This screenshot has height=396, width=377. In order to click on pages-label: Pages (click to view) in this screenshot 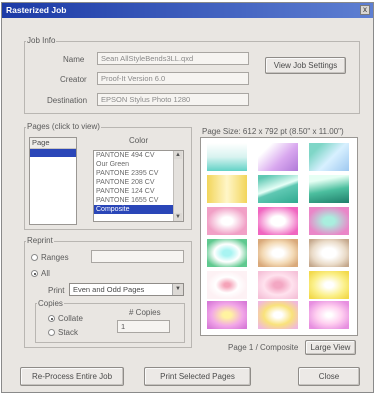, I will do `click(63, 126)`.